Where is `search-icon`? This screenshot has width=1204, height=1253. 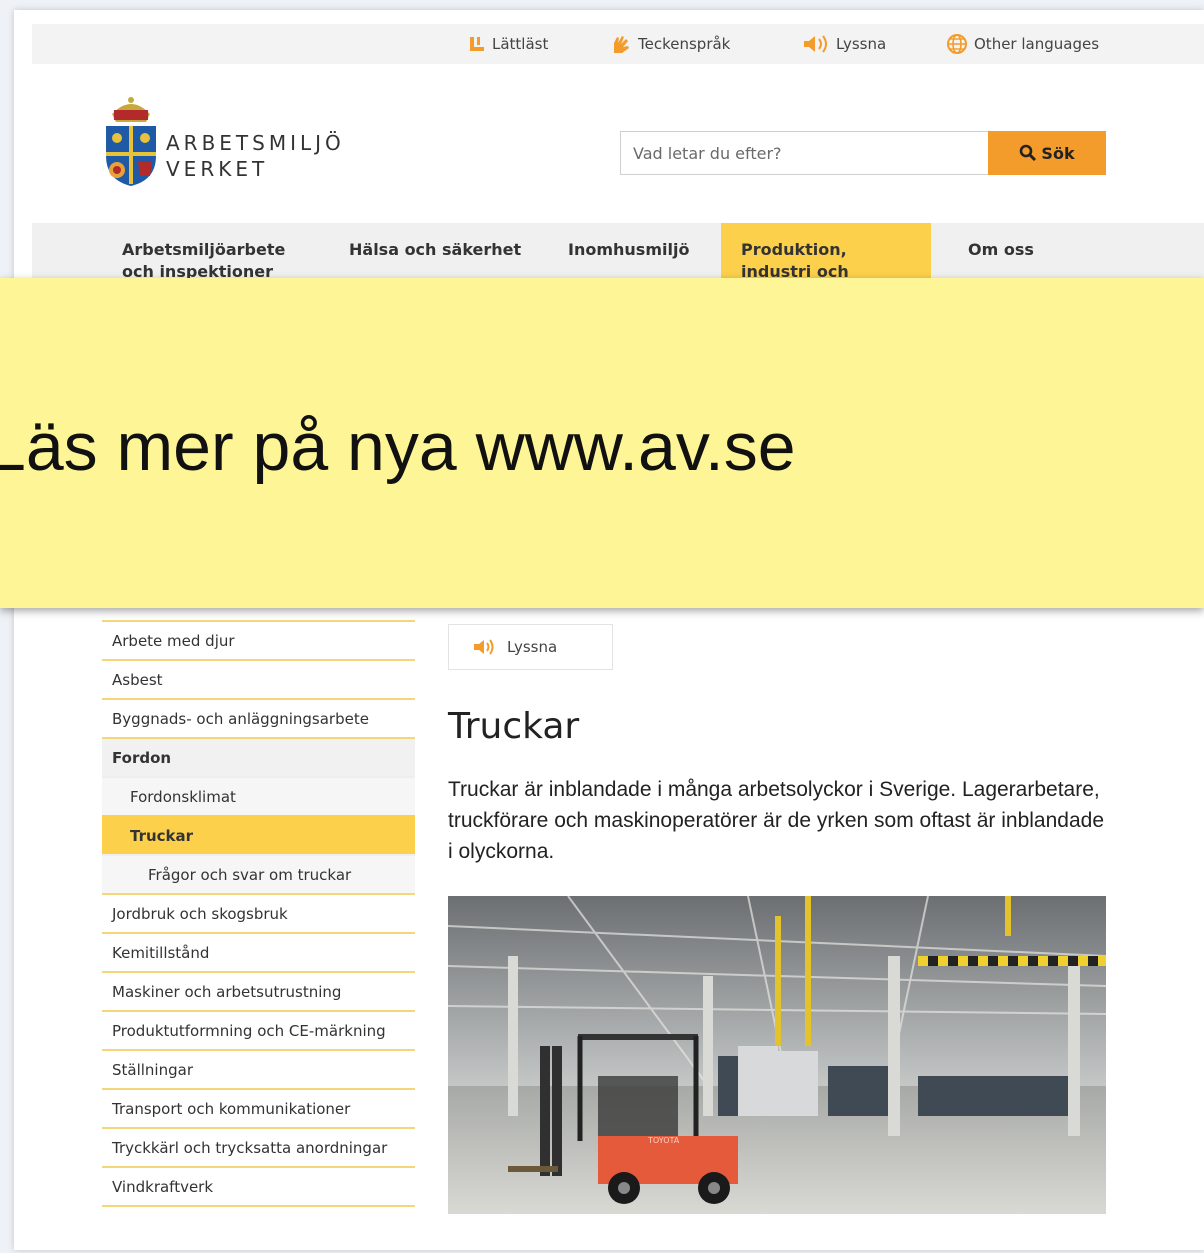 search-icon is located at coordinates (1028, 153).